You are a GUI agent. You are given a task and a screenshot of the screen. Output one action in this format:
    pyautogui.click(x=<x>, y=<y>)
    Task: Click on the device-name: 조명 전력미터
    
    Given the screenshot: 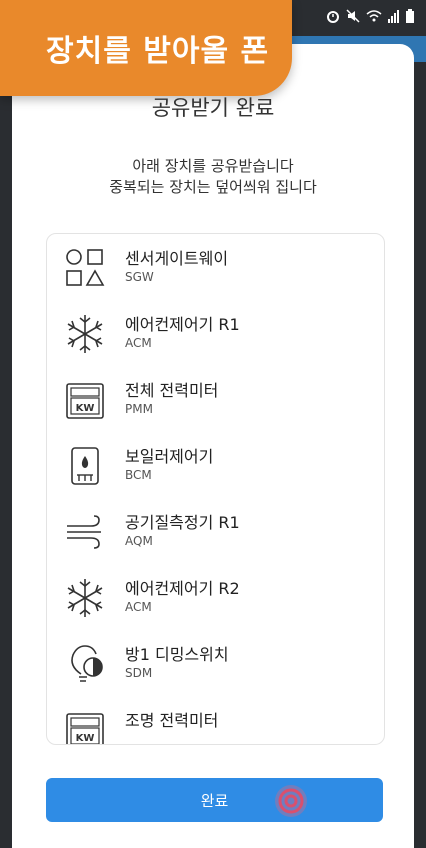 What is the action you would take?
    pyautogui.click(x=172, y=720)
    